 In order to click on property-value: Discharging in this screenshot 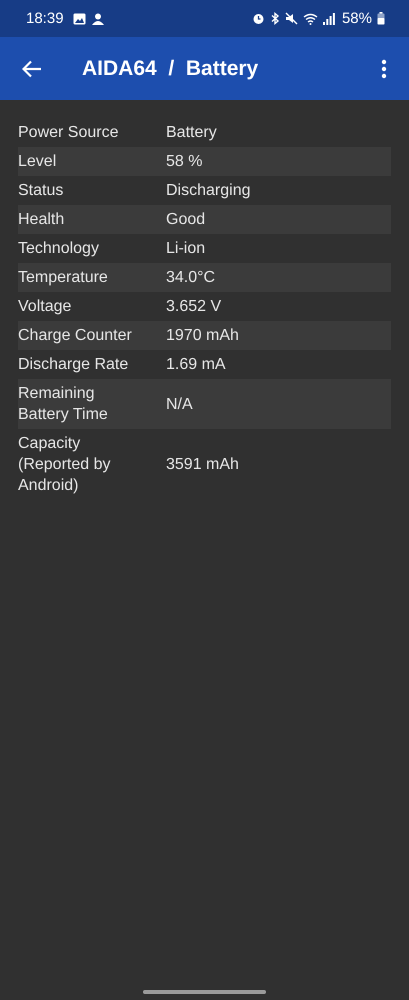, I will do `click(209, 191)`.